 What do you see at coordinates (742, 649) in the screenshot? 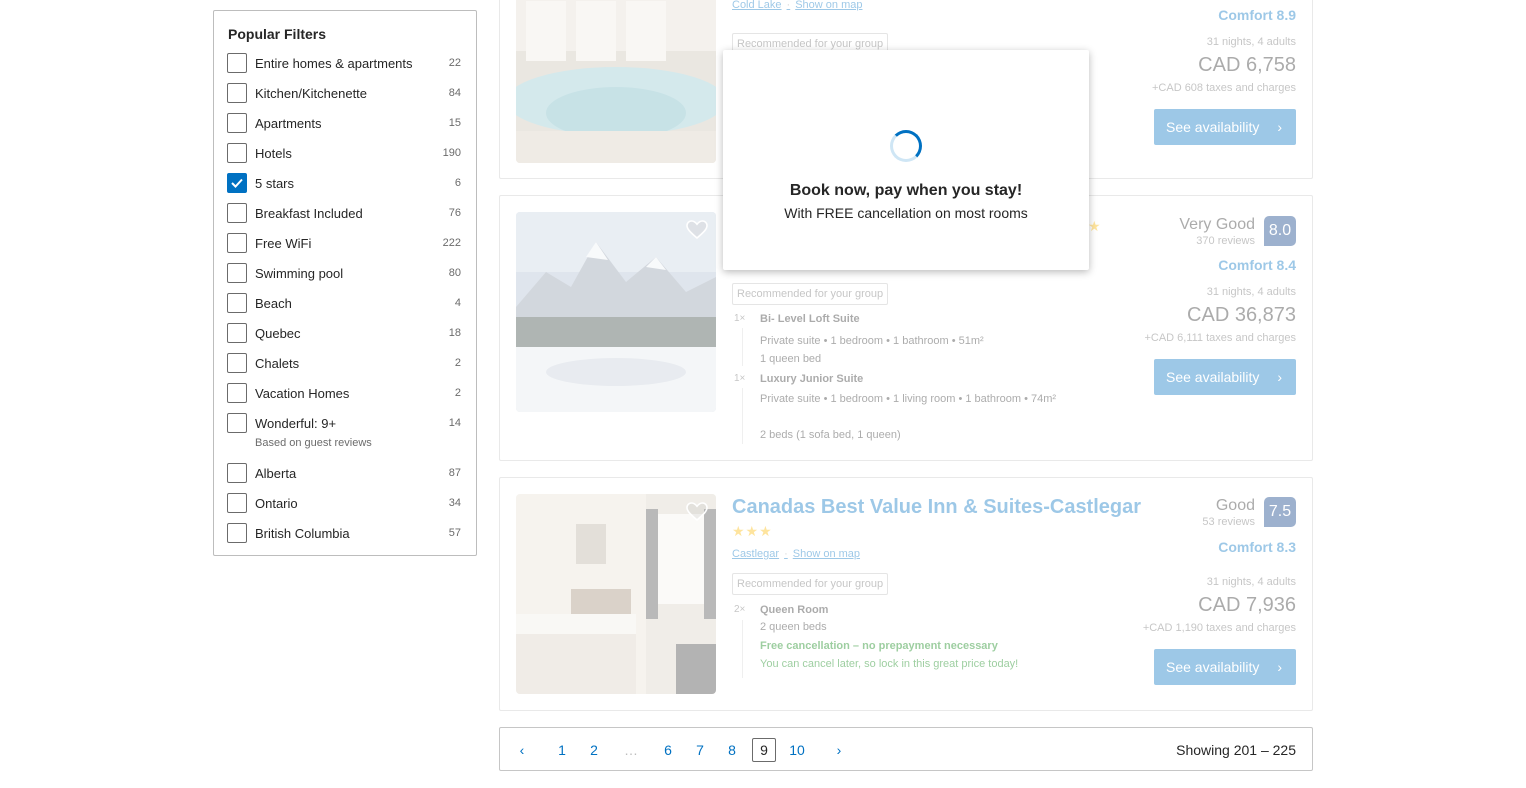
I see `divider` at bounding box center [742, 649].